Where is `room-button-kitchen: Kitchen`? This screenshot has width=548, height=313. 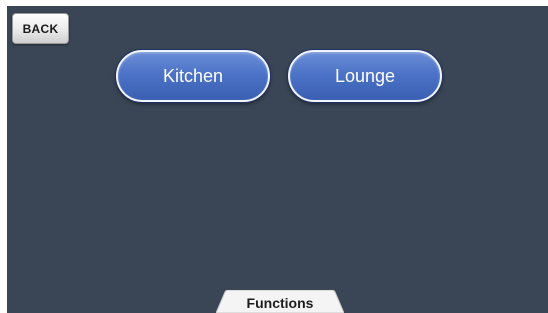
room-button-kitchen: Kitchen is located at coordinates (193, 76).